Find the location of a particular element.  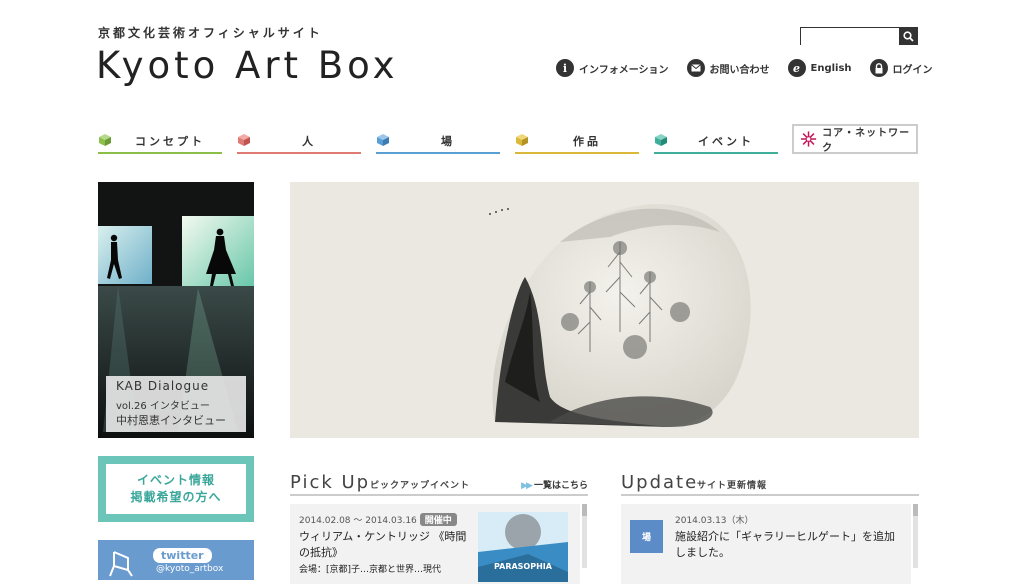

chair-icon is located at coordinates (121, 564).